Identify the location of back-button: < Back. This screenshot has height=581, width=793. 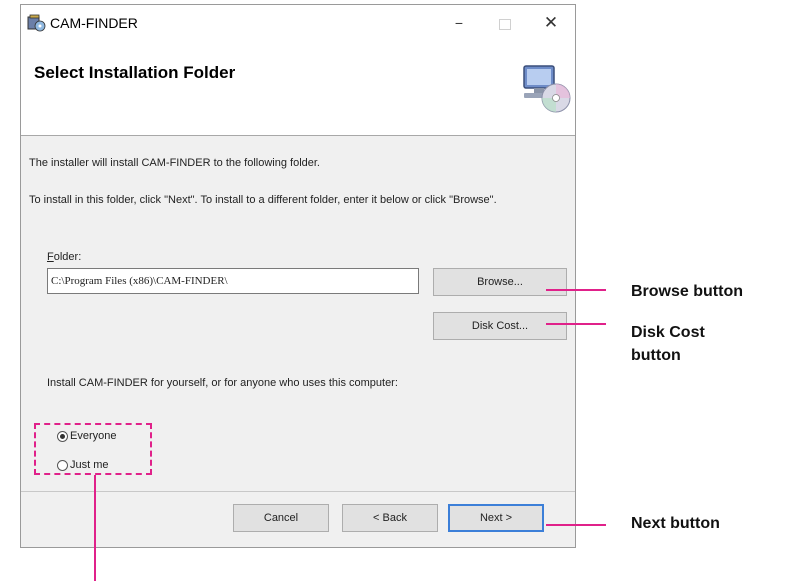
(390, 518).